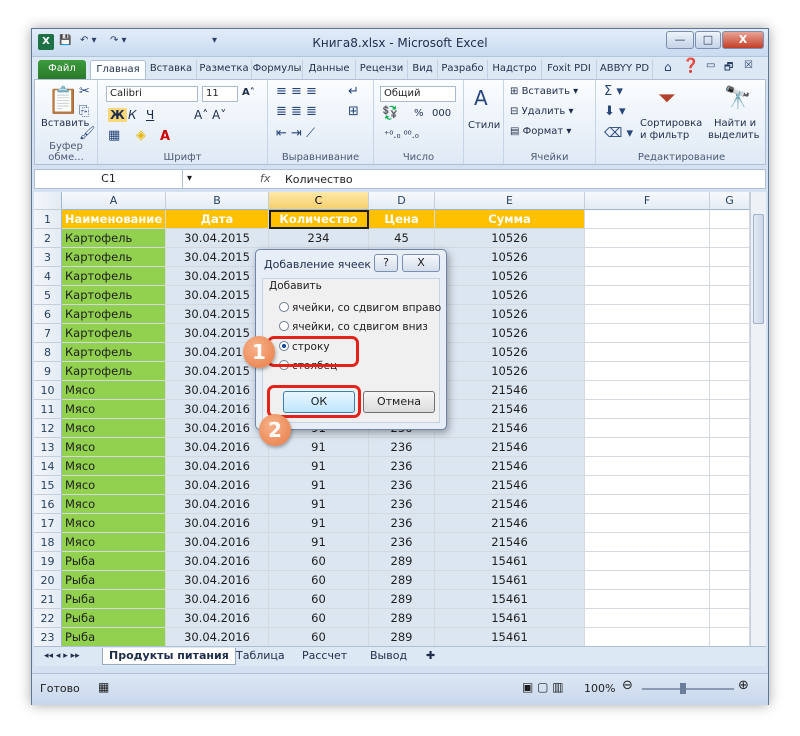 The height and width of the screenshot is (736, 800). Describe the element at coordinates (419, 113) in the screenshot. I see `percent-button: %` at that location.